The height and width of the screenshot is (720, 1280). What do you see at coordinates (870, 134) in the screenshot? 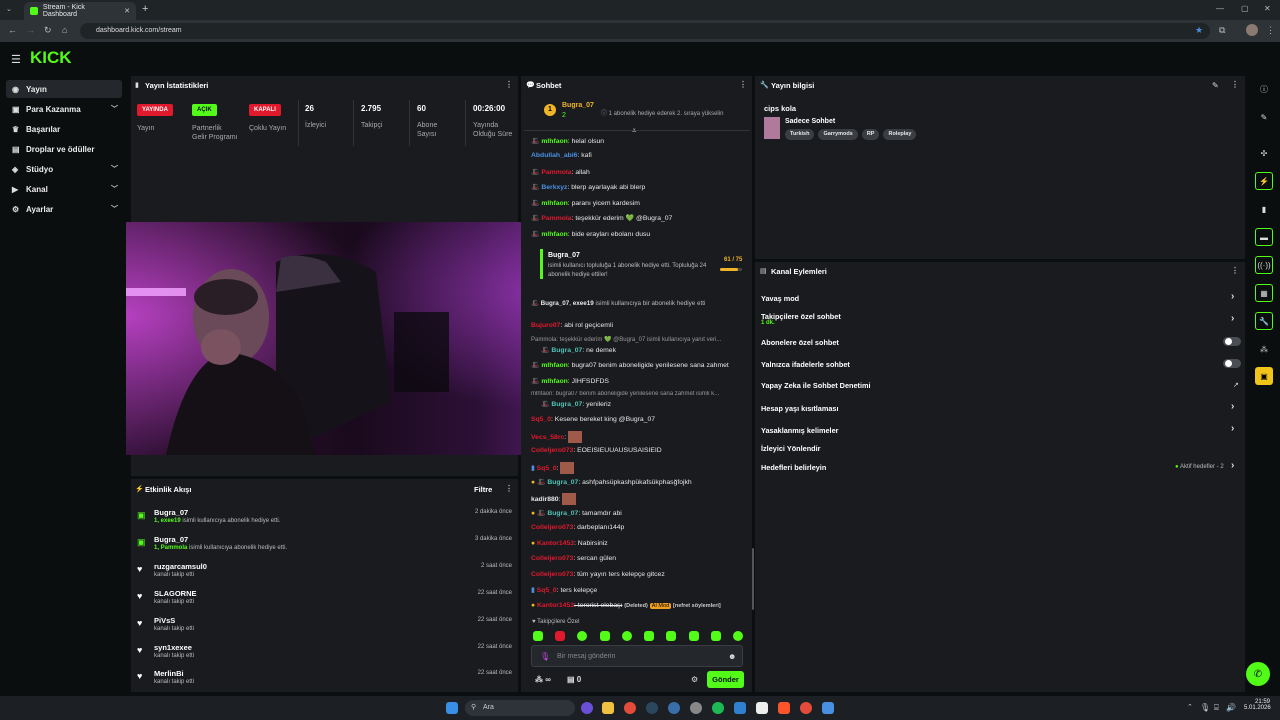
I see `tag: RP` at bounding box center [870, 134].